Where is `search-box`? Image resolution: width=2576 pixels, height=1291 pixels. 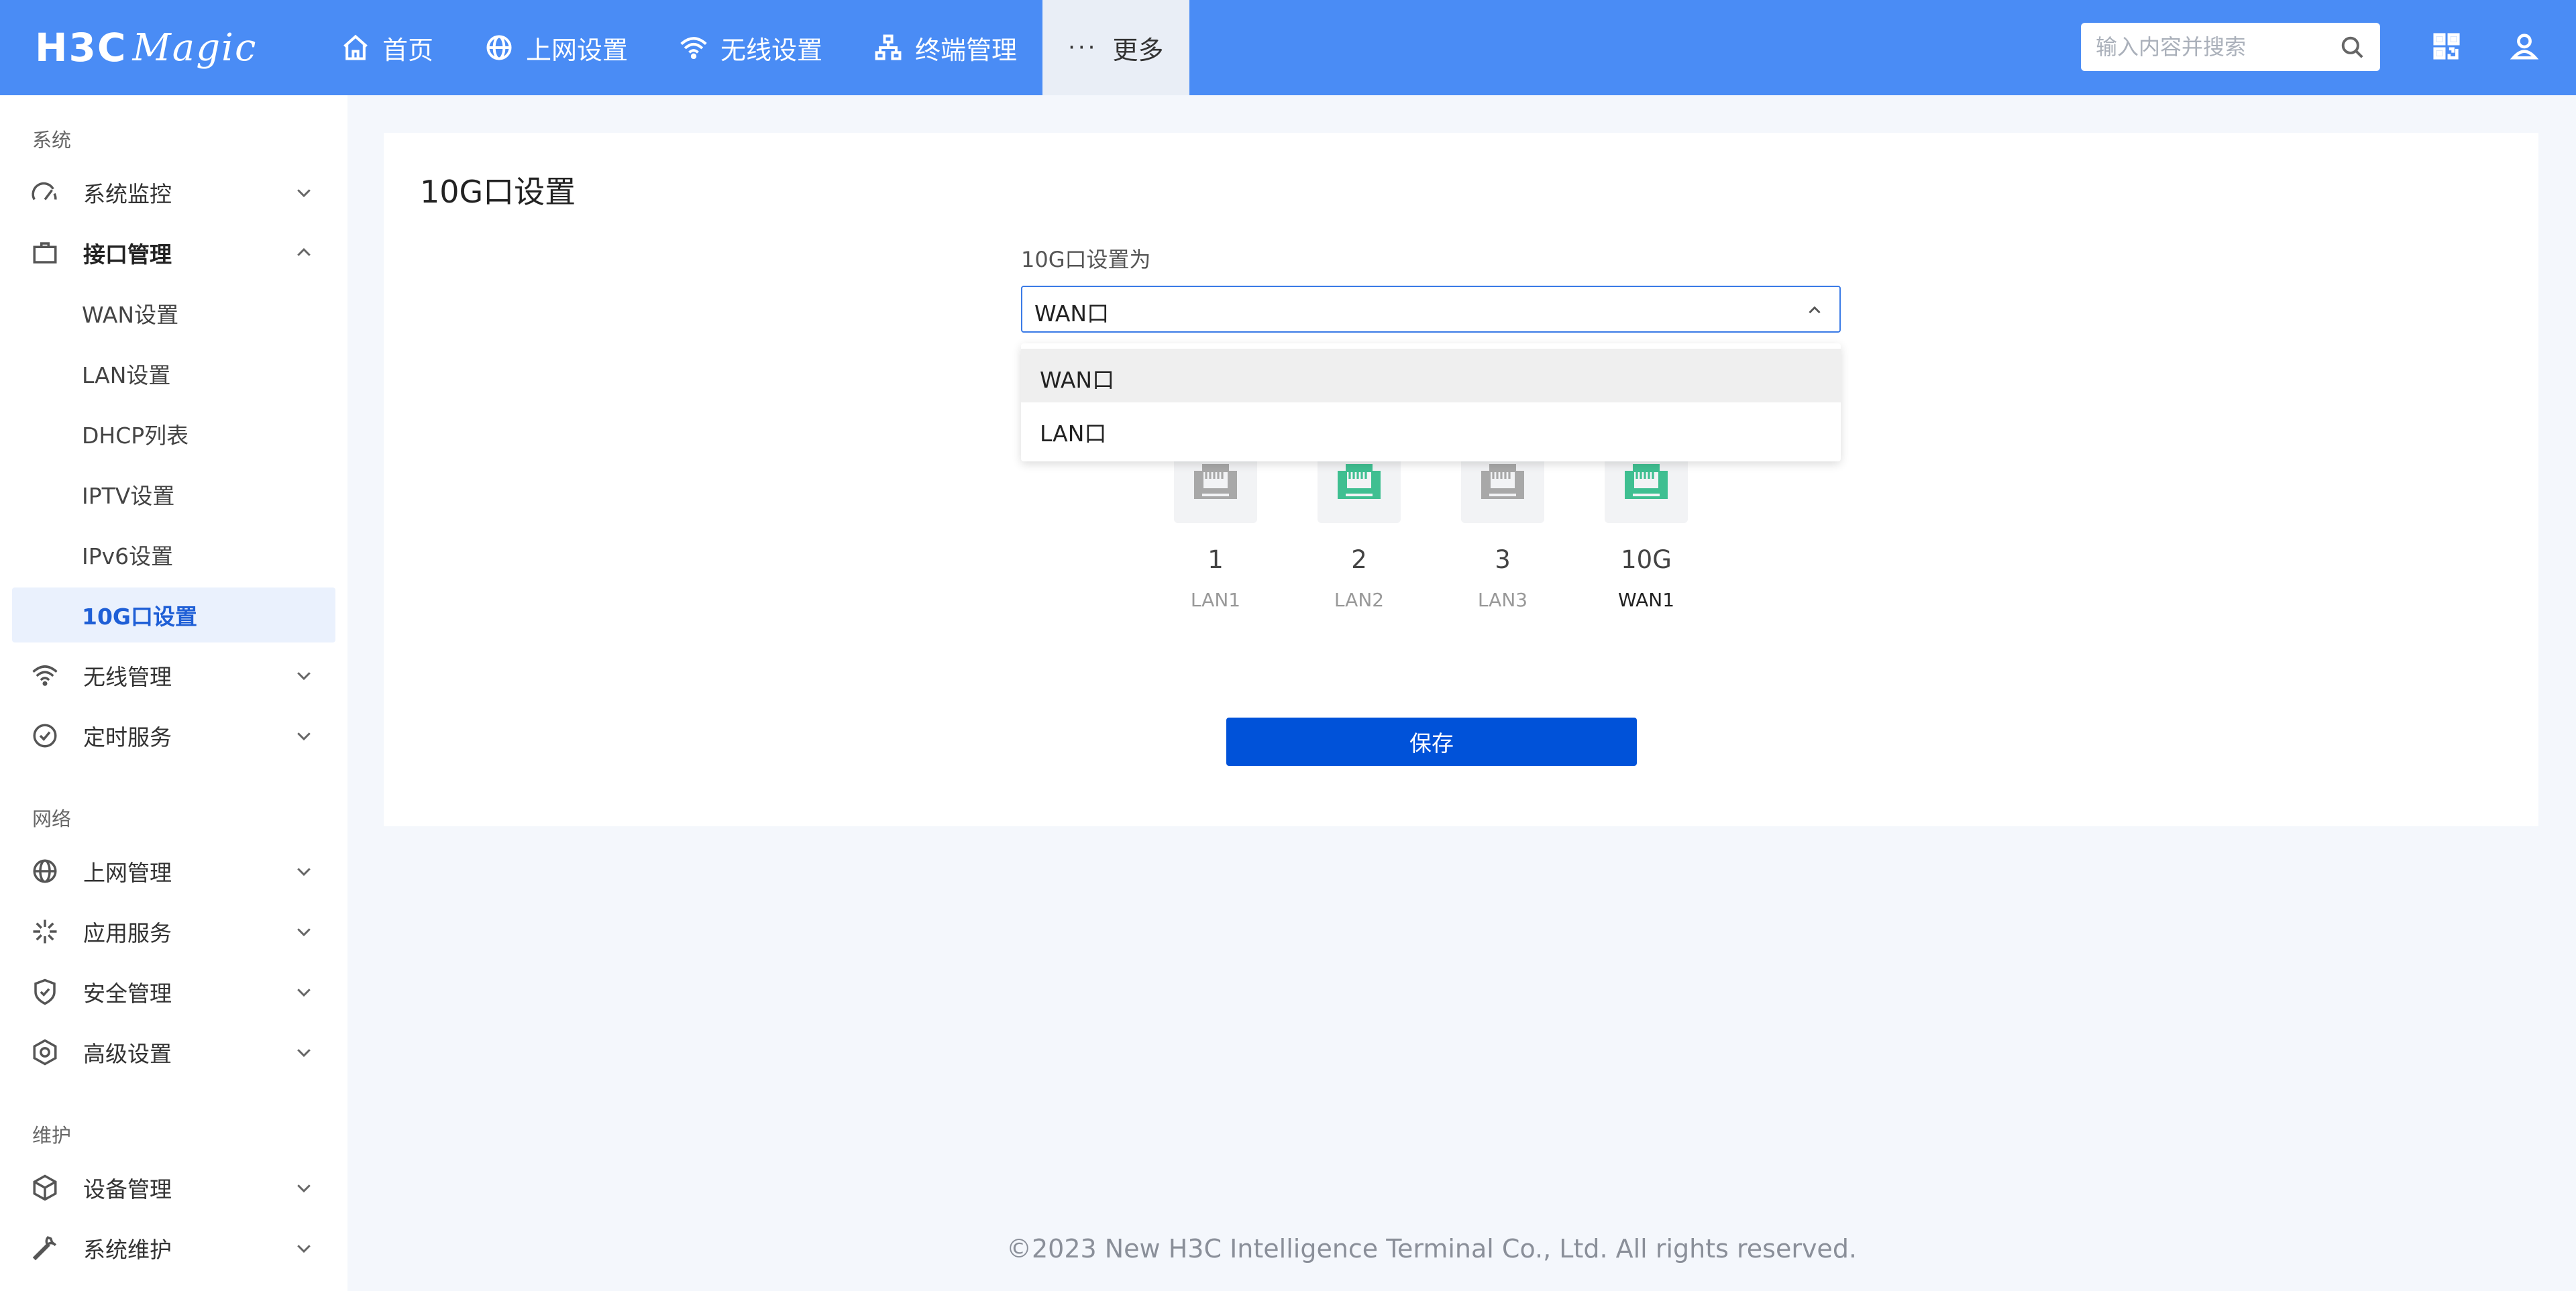
search-box is located at coordinates (2230, 47).